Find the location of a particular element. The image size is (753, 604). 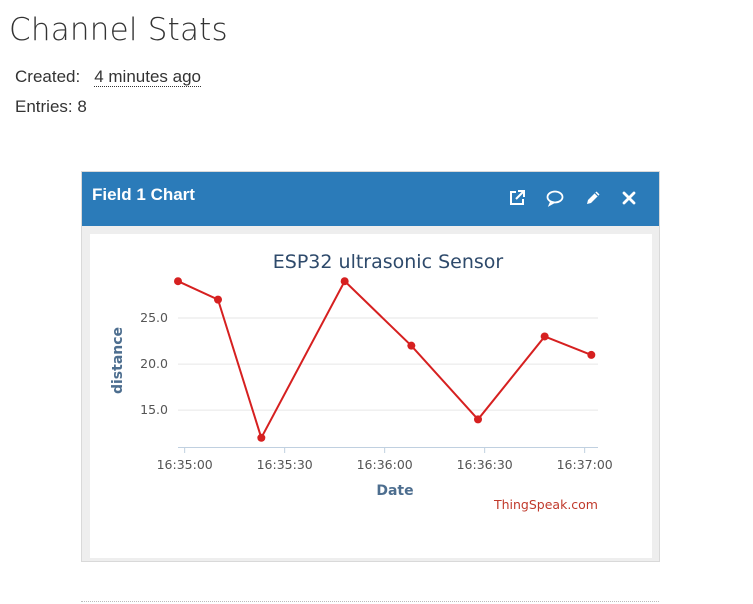

created-row: Created: 4 minutes ago is located at coordinates (108, 77).